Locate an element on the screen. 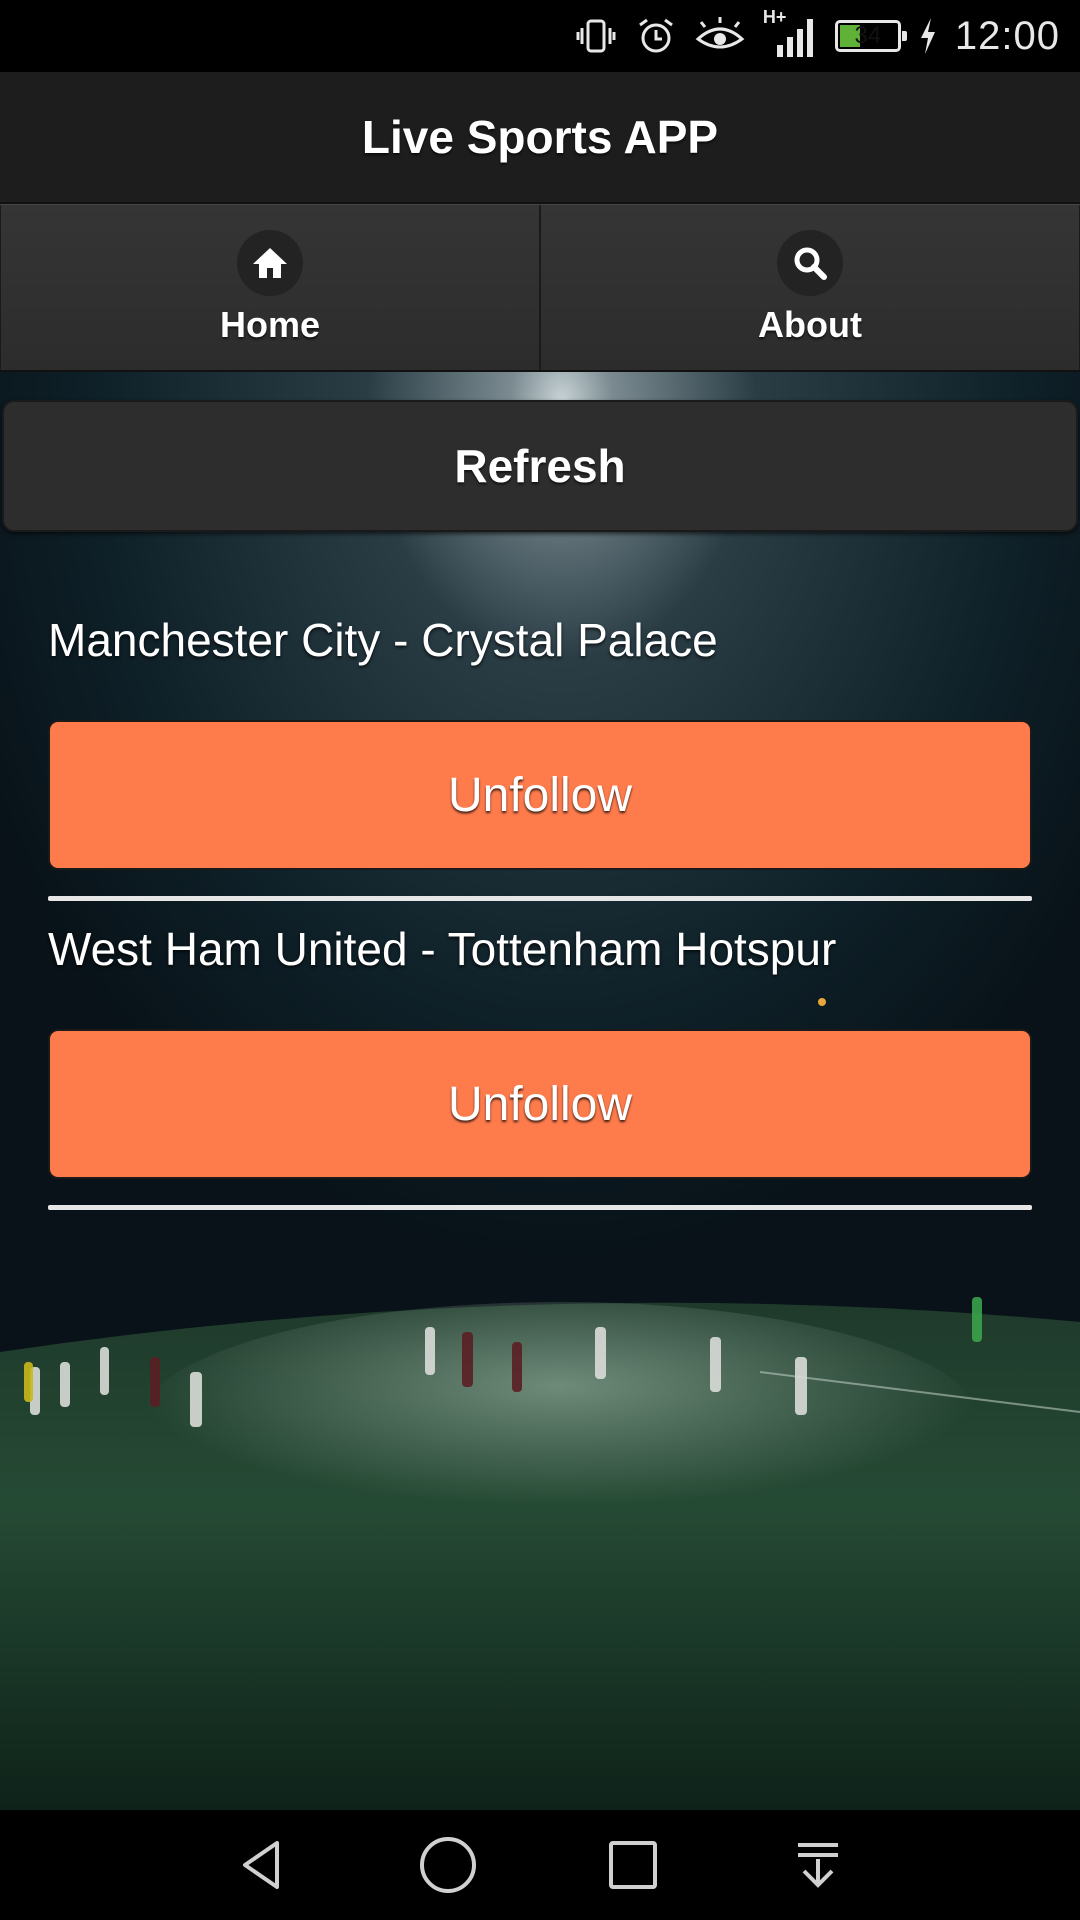 The image size is (1080, 1920). home-icon is located at coordinates (270, 262).